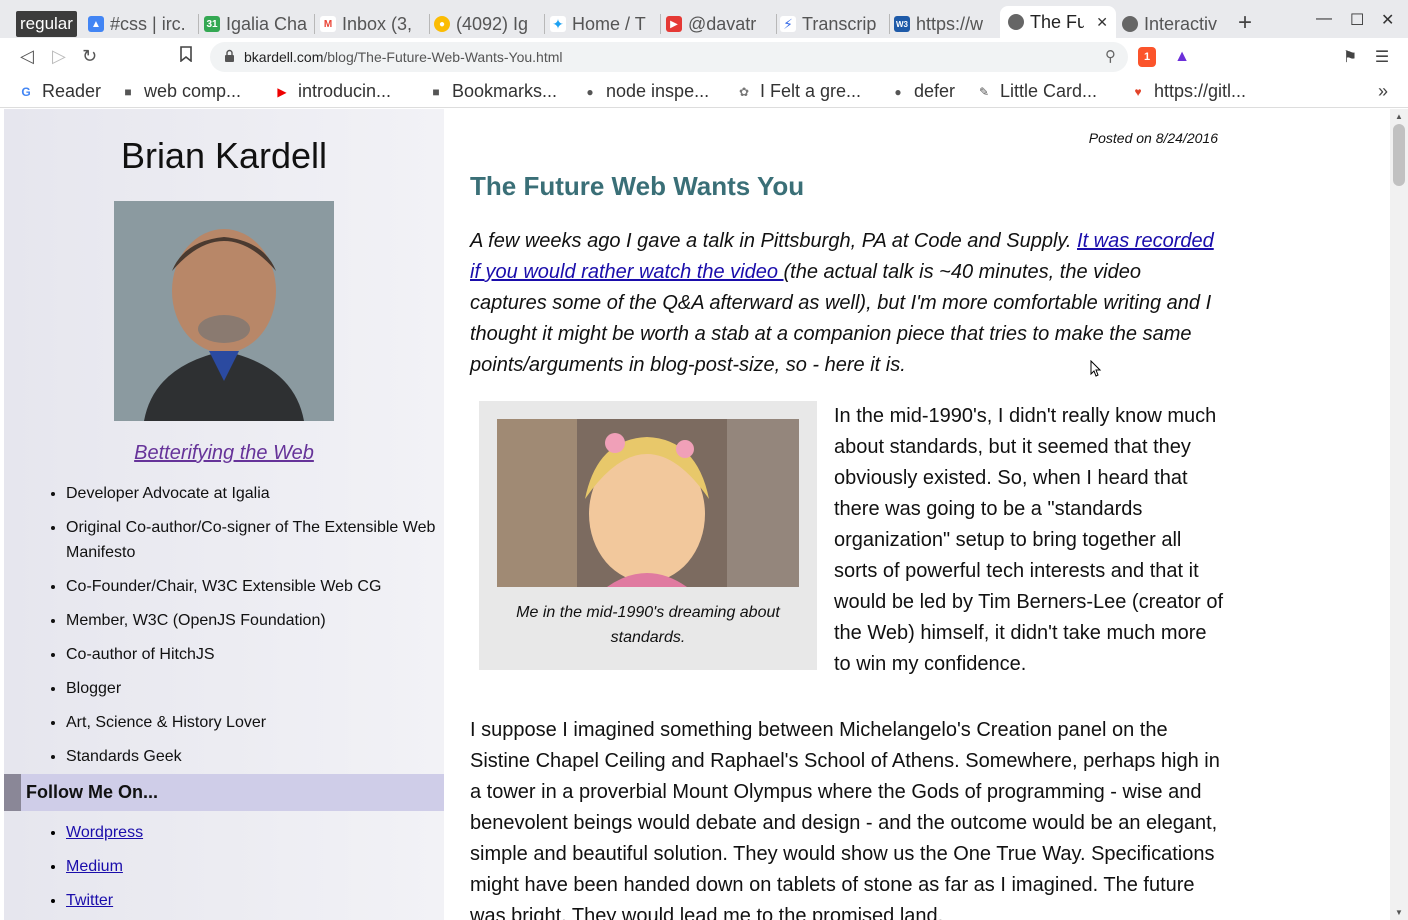 The image size is (1408, 920). What do you see at coordinates (1399, 116) in the screenshot?
I see `scroll-up-icon: ▲` at bounding box center [1399, 116].